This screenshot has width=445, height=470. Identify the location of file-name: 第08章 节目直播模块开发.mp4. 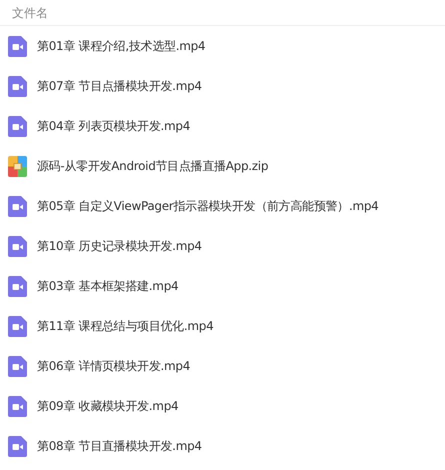
(119, 446).